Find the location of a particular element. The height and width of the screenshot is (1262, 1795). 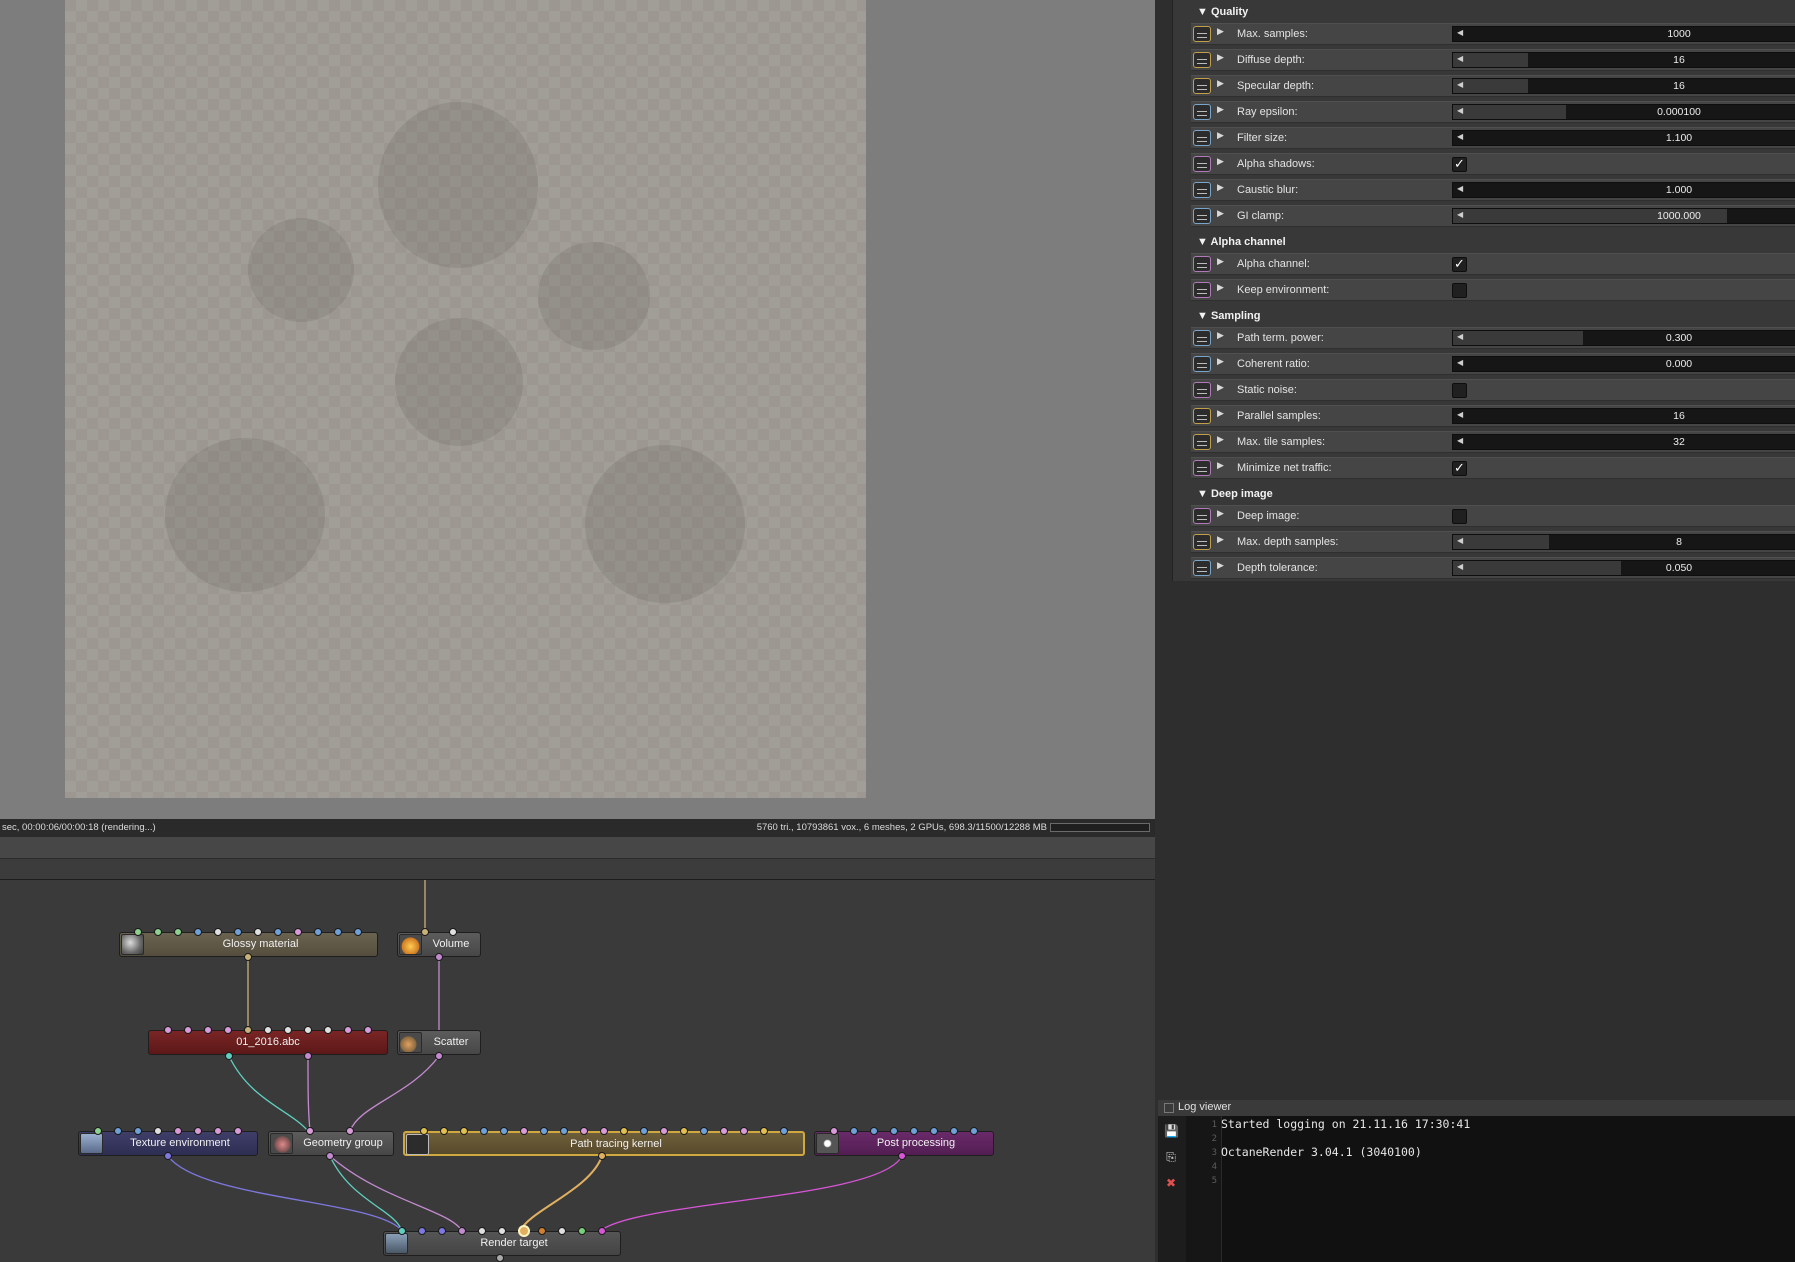

param-gi-clamp: ▶ GI clamp: ◀ 1000.000 is located at coordinates (1493, 216).